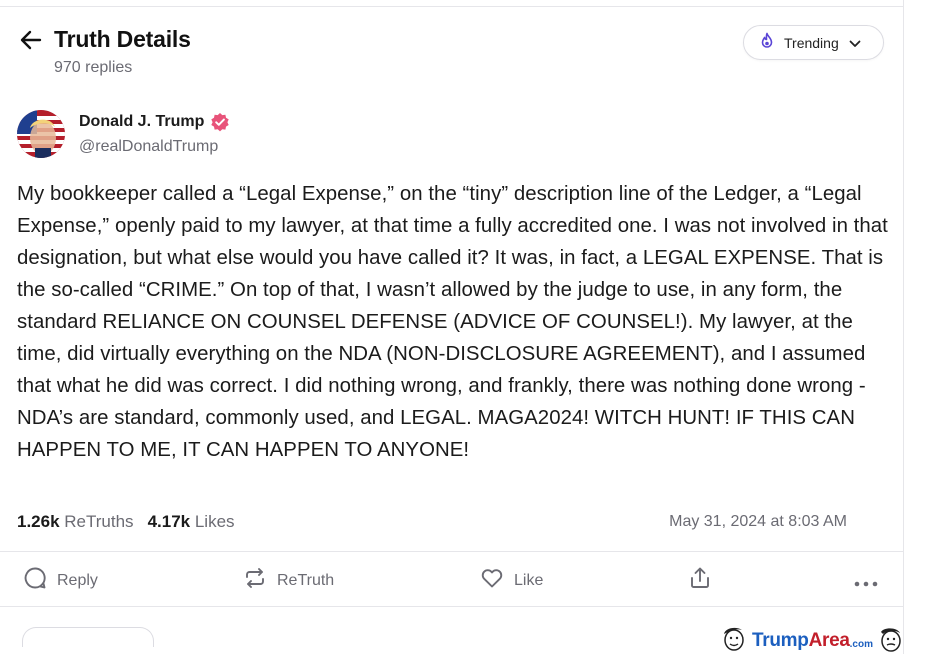 Image resolution: width=940 pixels, height=654 pixels. What do you see at coordinates (88, 637) in the screenshot?
I see `reply-composer-edge` at bounding box center [88, 637].